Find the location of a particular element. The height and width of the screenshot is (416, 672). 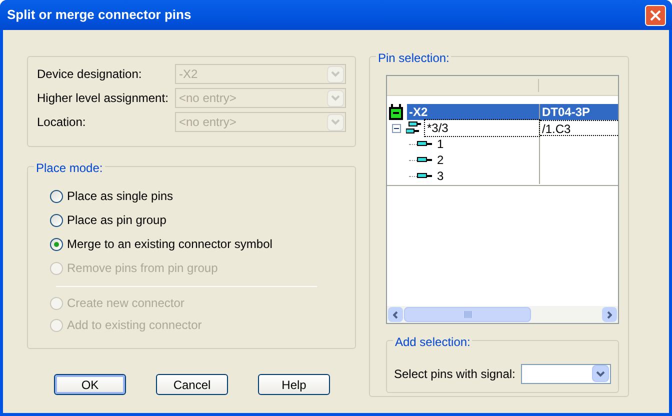

chevron-right-icon is located at coordinates (609, 314).